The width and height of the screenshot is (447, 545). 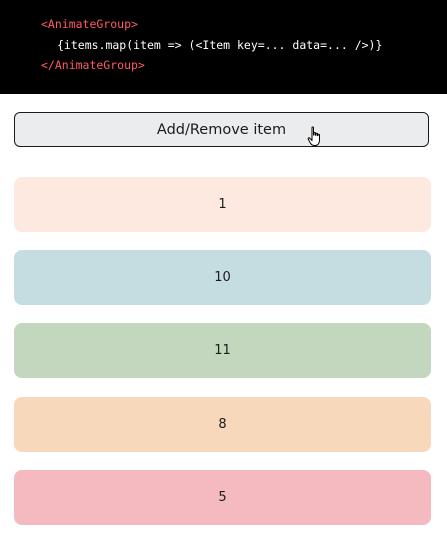 What do you see at coordinates (316, 137) in the screenshot?
I see `hand-pointer-icon` at bounding box center [316, 137].